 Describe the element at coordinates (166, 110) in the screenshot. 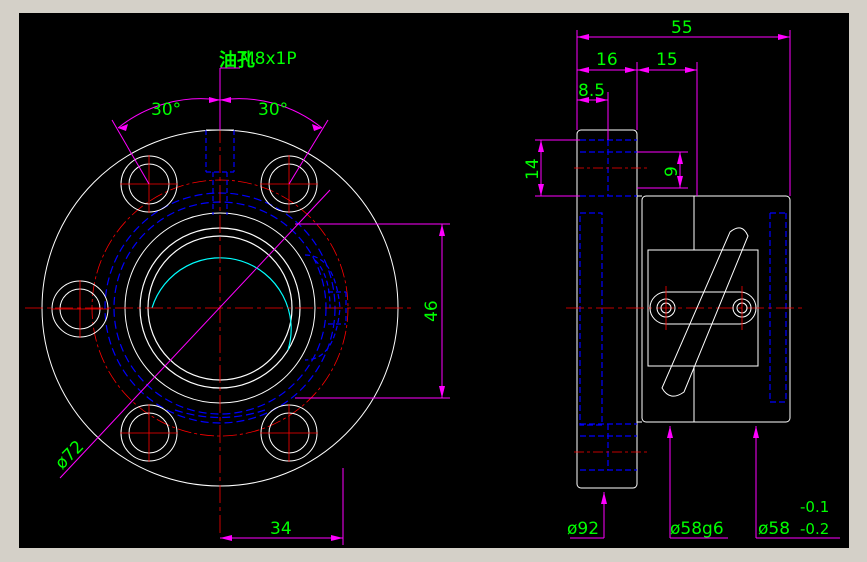

I see `angle-left-label: 30°` at that location.